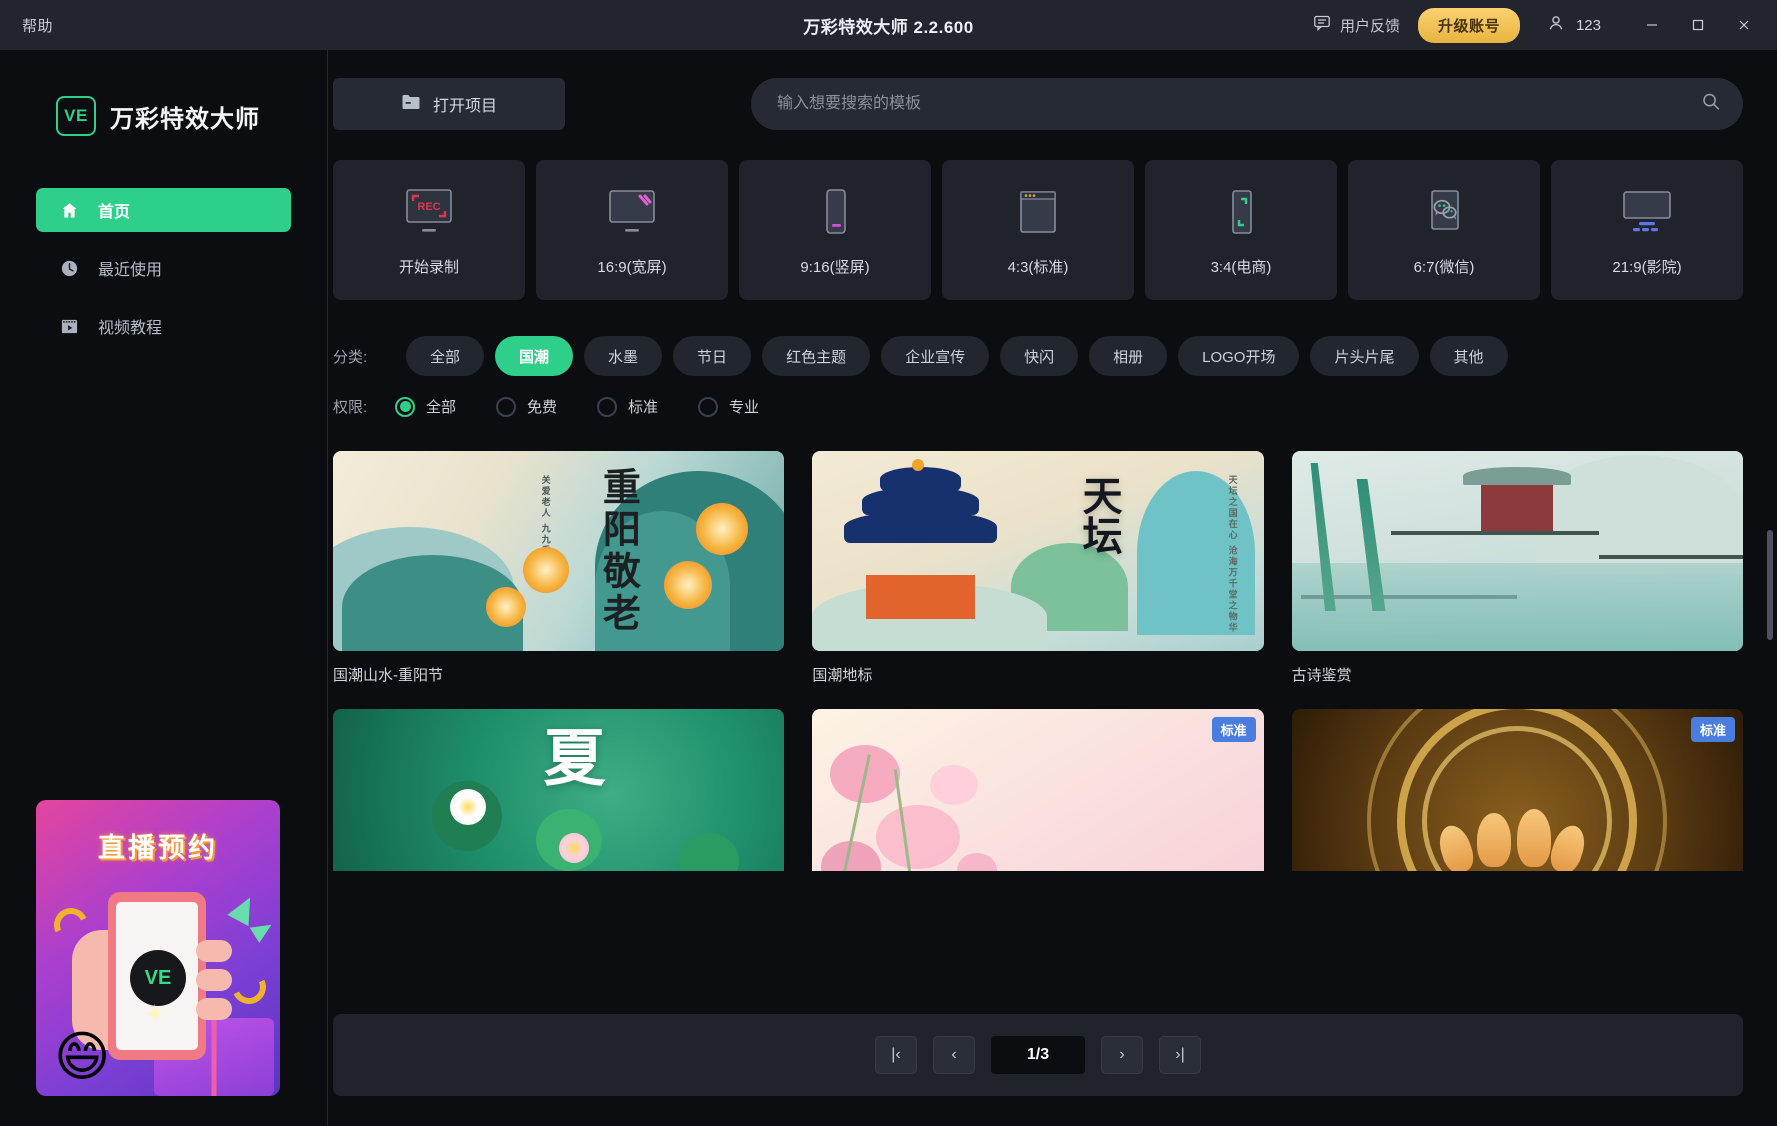 This screenshot has width=1777, height=1126. I want to click on category-chip-shuimo: 水墨, so click(623, 356).